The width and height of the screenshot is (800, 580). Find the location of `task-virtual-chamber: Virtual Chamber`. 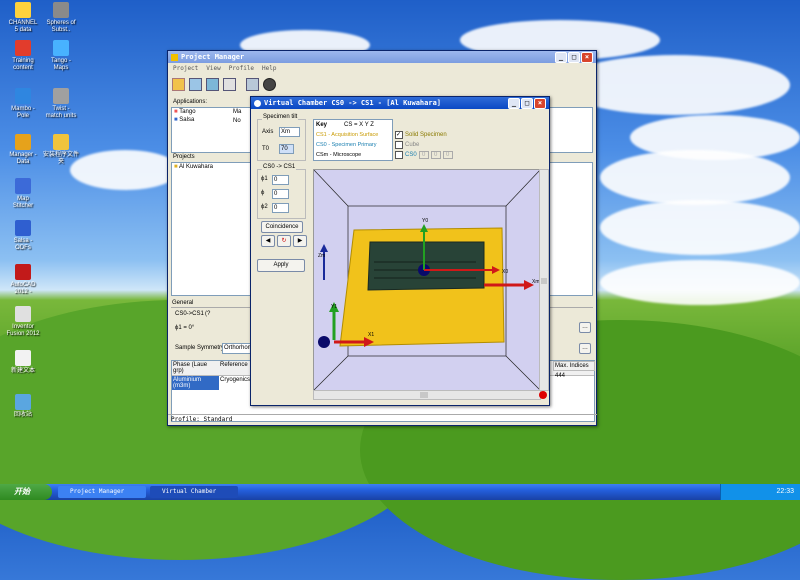

task-virtual-chamber: Virtual Chamber is located at coordinates (194, 492).